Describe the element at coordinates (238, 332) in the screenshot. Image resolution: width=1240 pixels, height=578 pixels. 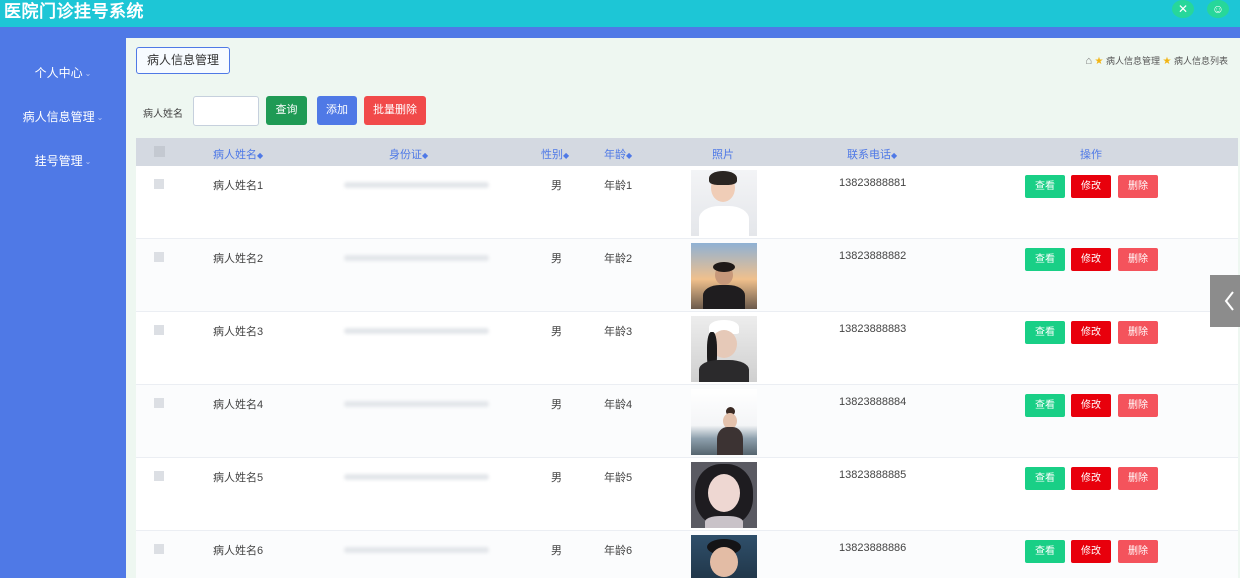
I see `patient-name: 病人姓名3` at that location.